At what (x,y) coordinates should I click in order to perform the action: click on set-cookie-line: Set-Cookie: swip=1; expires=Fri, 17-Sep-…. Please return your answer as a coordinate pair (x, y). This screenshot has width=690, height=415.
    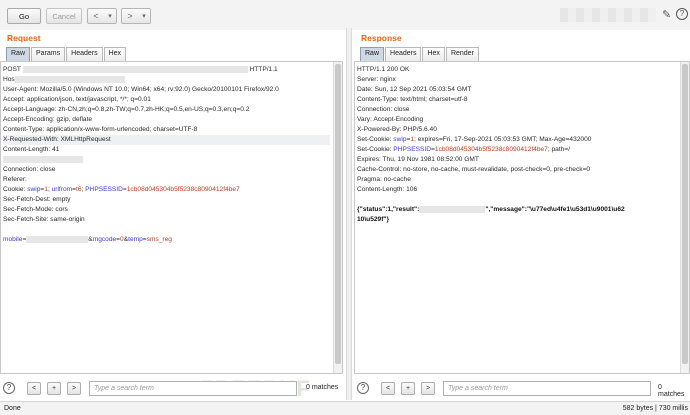
    Looking at the image, I should click on (474, 139).